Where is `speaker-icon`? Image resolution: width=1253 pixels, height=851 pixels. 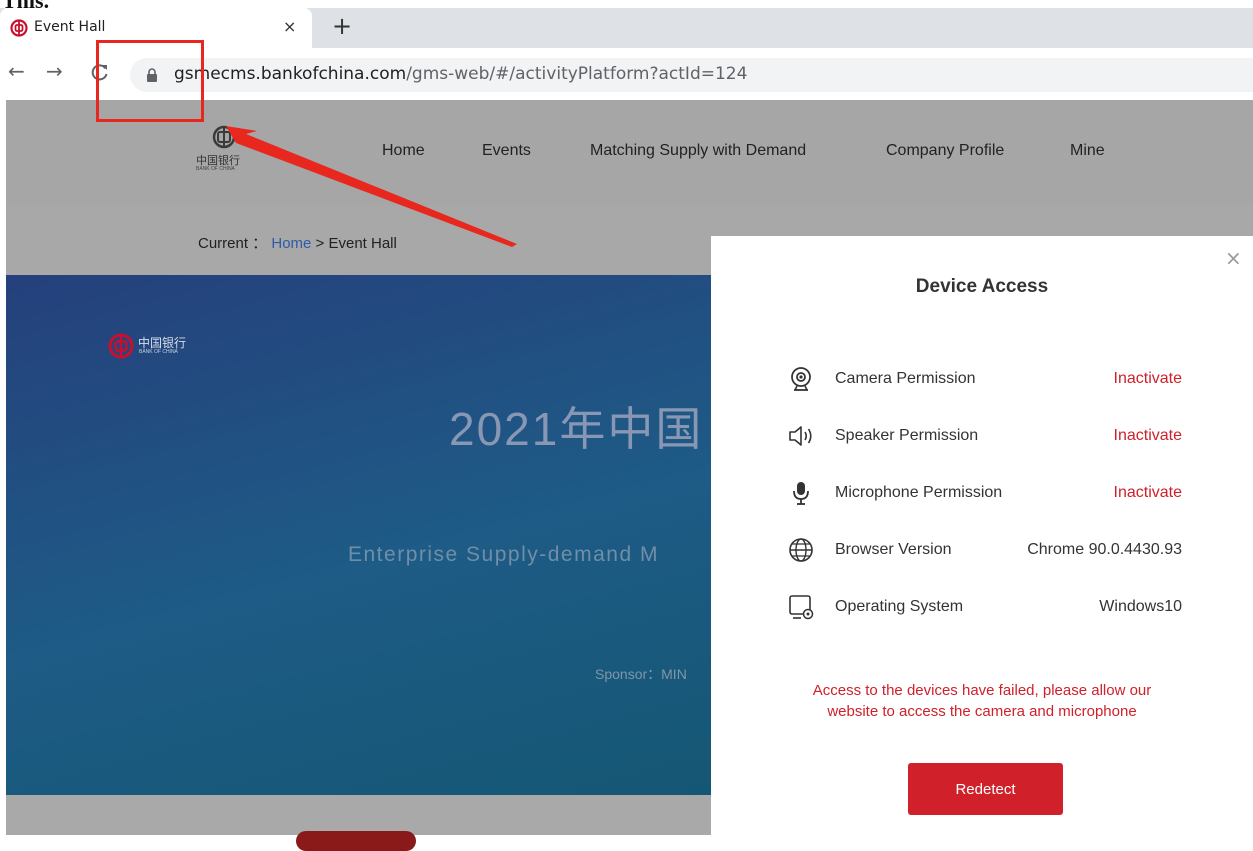 speaker-icon is located at coordinates (800, 436).